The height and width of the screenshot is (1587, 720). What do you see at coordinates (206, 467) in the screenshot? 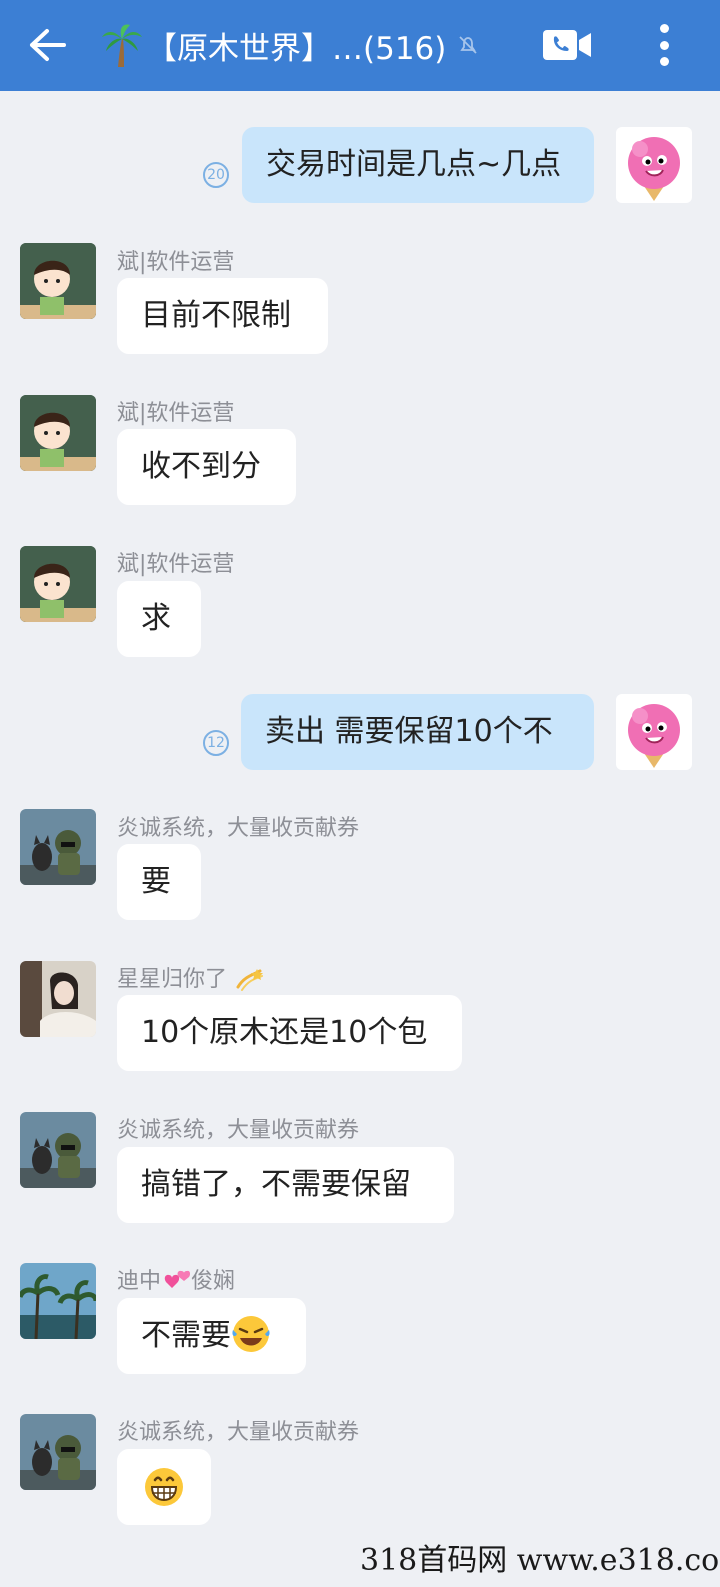
I see `message-bubble: 收不到分` at bounding box center [206, 467].